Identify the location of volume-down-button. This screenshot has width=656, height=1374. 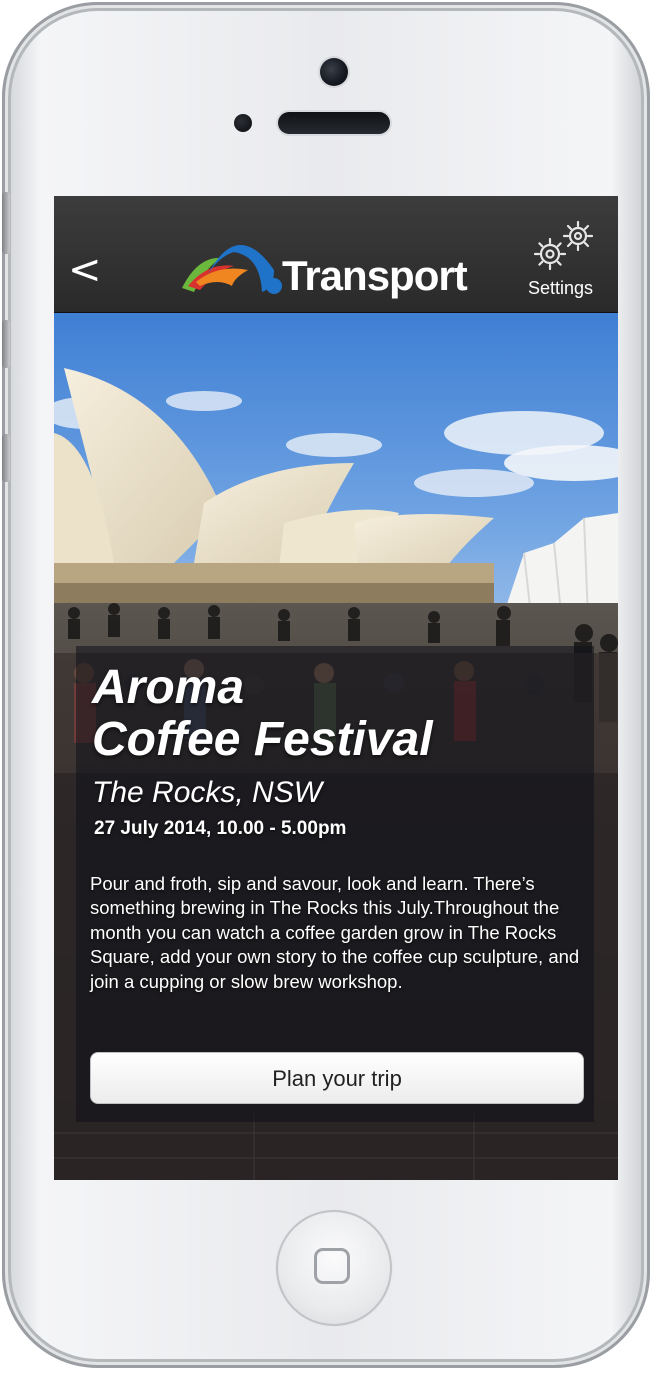
(6, 458).